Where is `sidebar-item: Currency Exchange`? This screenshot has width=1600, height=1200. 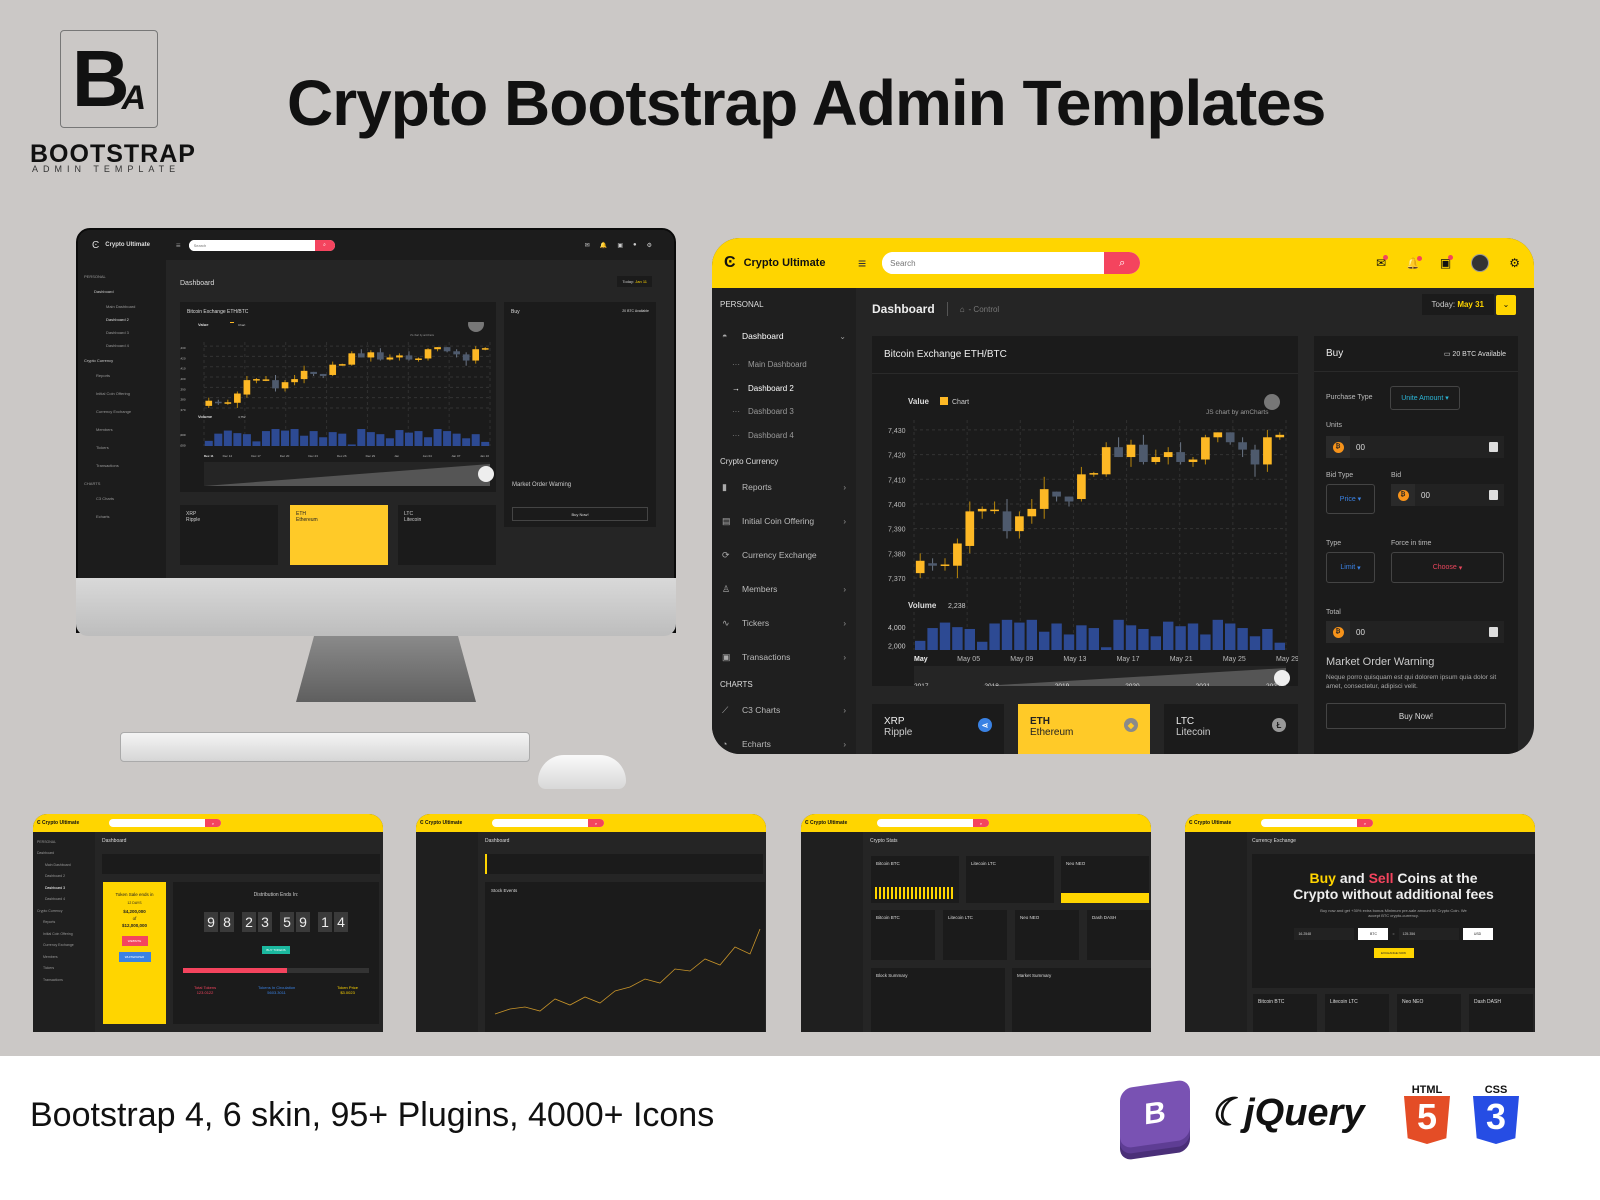 sidebar-item: Currency Exchange is located at coordinates (122, 411).